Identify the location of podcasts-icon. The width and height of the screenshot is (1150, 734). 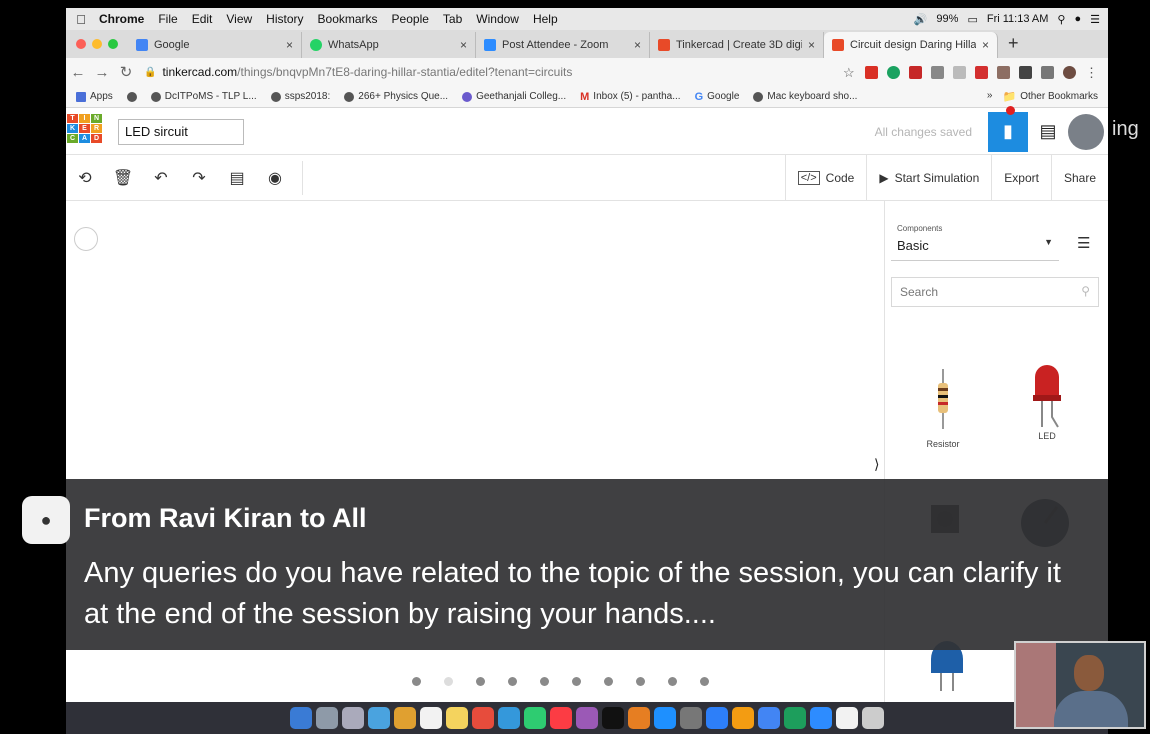
(587, 718).